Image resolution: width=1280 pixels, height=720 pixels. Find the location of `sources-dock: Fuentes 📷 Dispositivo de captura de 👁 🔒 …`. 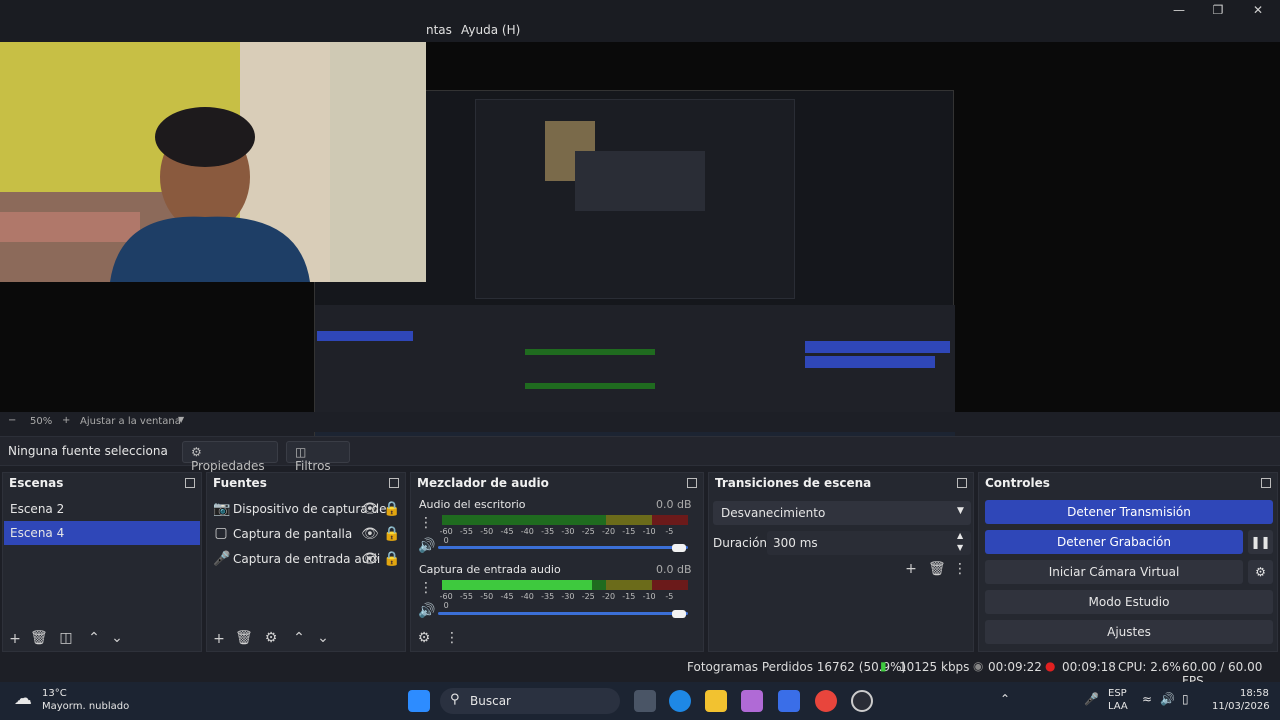

sources-dock: Fuentes 📷 Dispositivo de captura de 👁 🔒 … is located at coordinates (306, 562).